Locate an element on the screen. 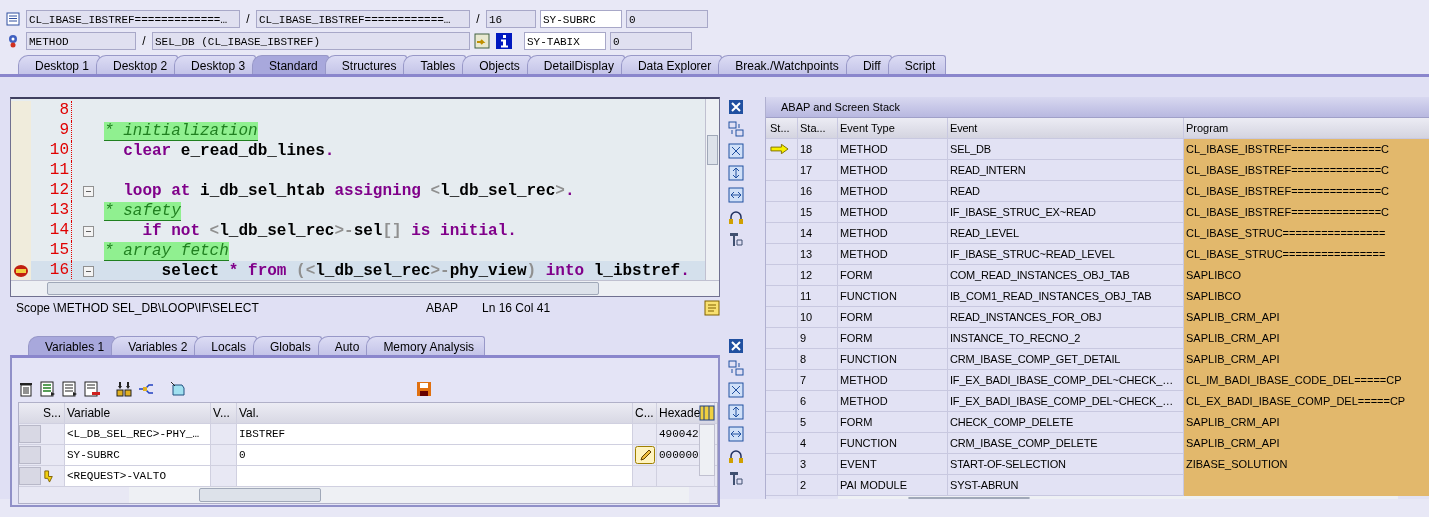 The width and height of the screenshot is (1429, 517). table-cell: 3 is located at coordinates (818, 464).